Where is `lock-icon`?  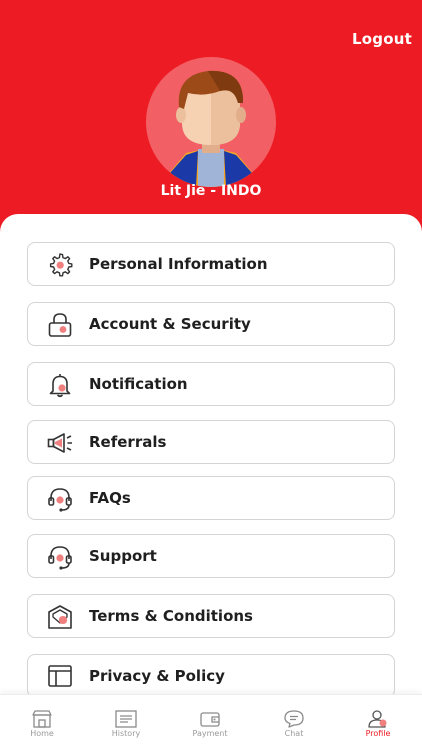 lock-icon is located at coordinates (60, 325).